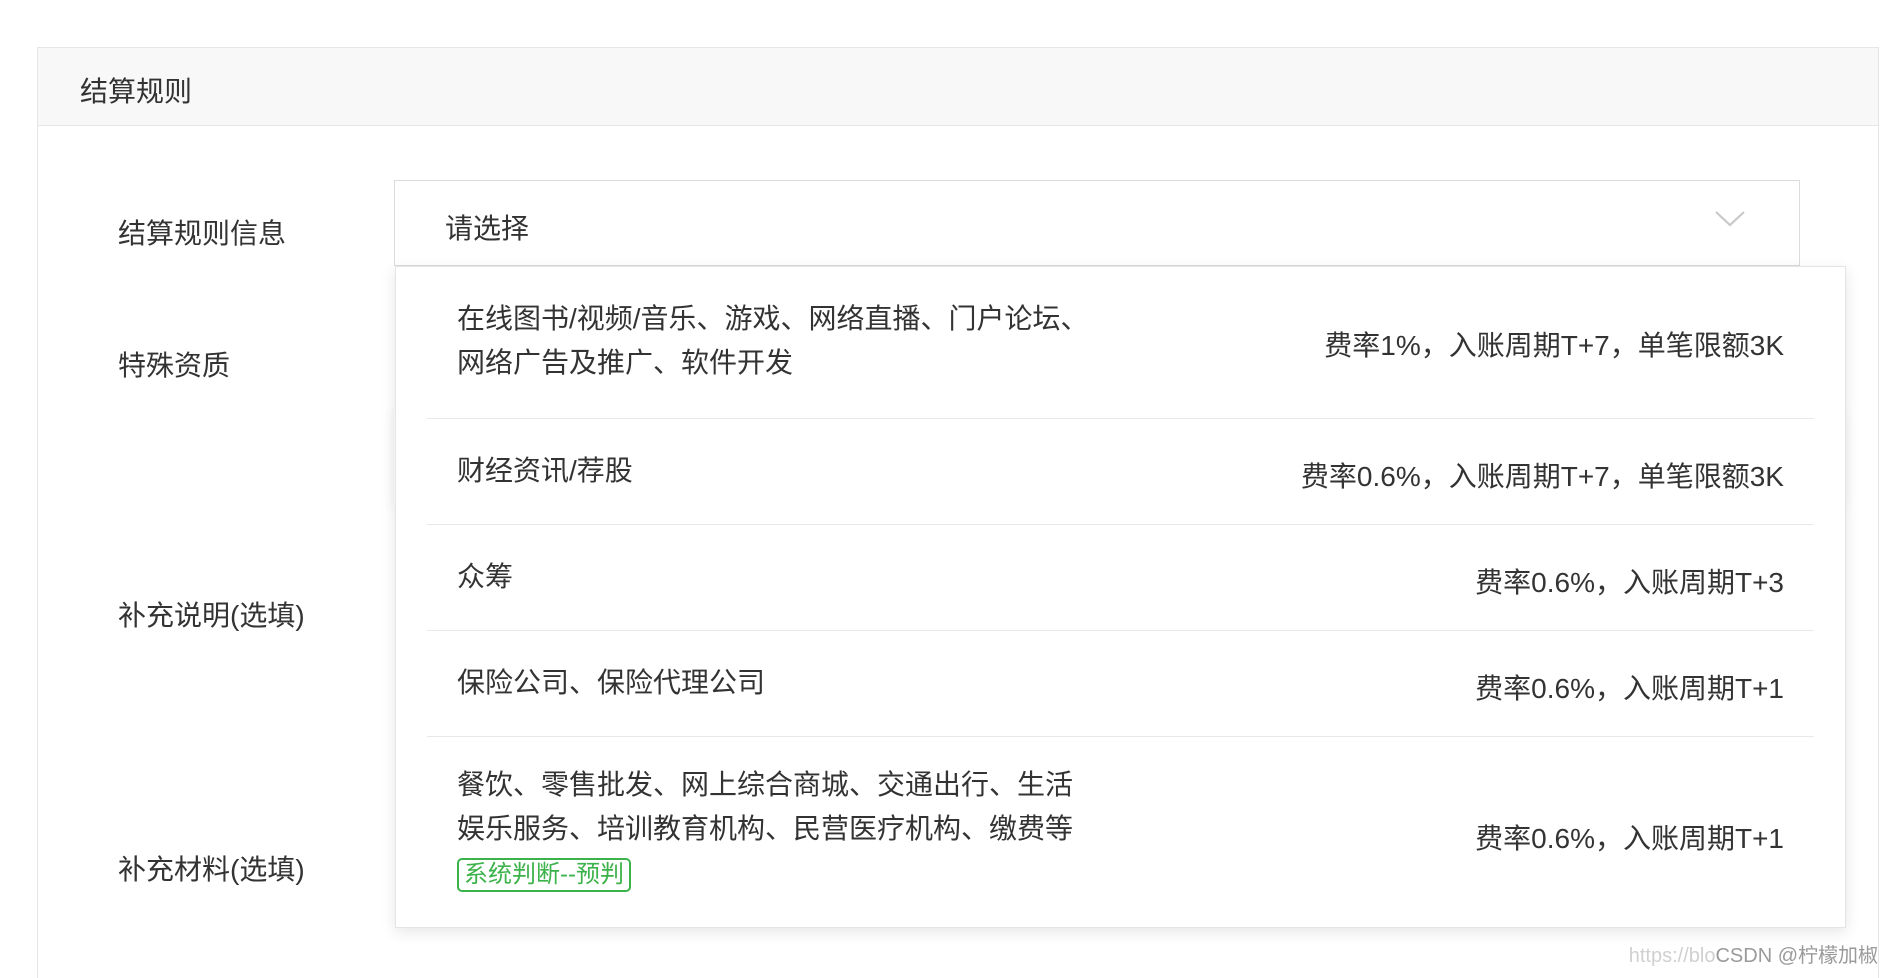 Image resolution: width=1896 pixels, height=978 pixels. Describe the element at coordinates (1672, 956) in the screenshot. I see `watermark-faint-text: https://blo` at that location.